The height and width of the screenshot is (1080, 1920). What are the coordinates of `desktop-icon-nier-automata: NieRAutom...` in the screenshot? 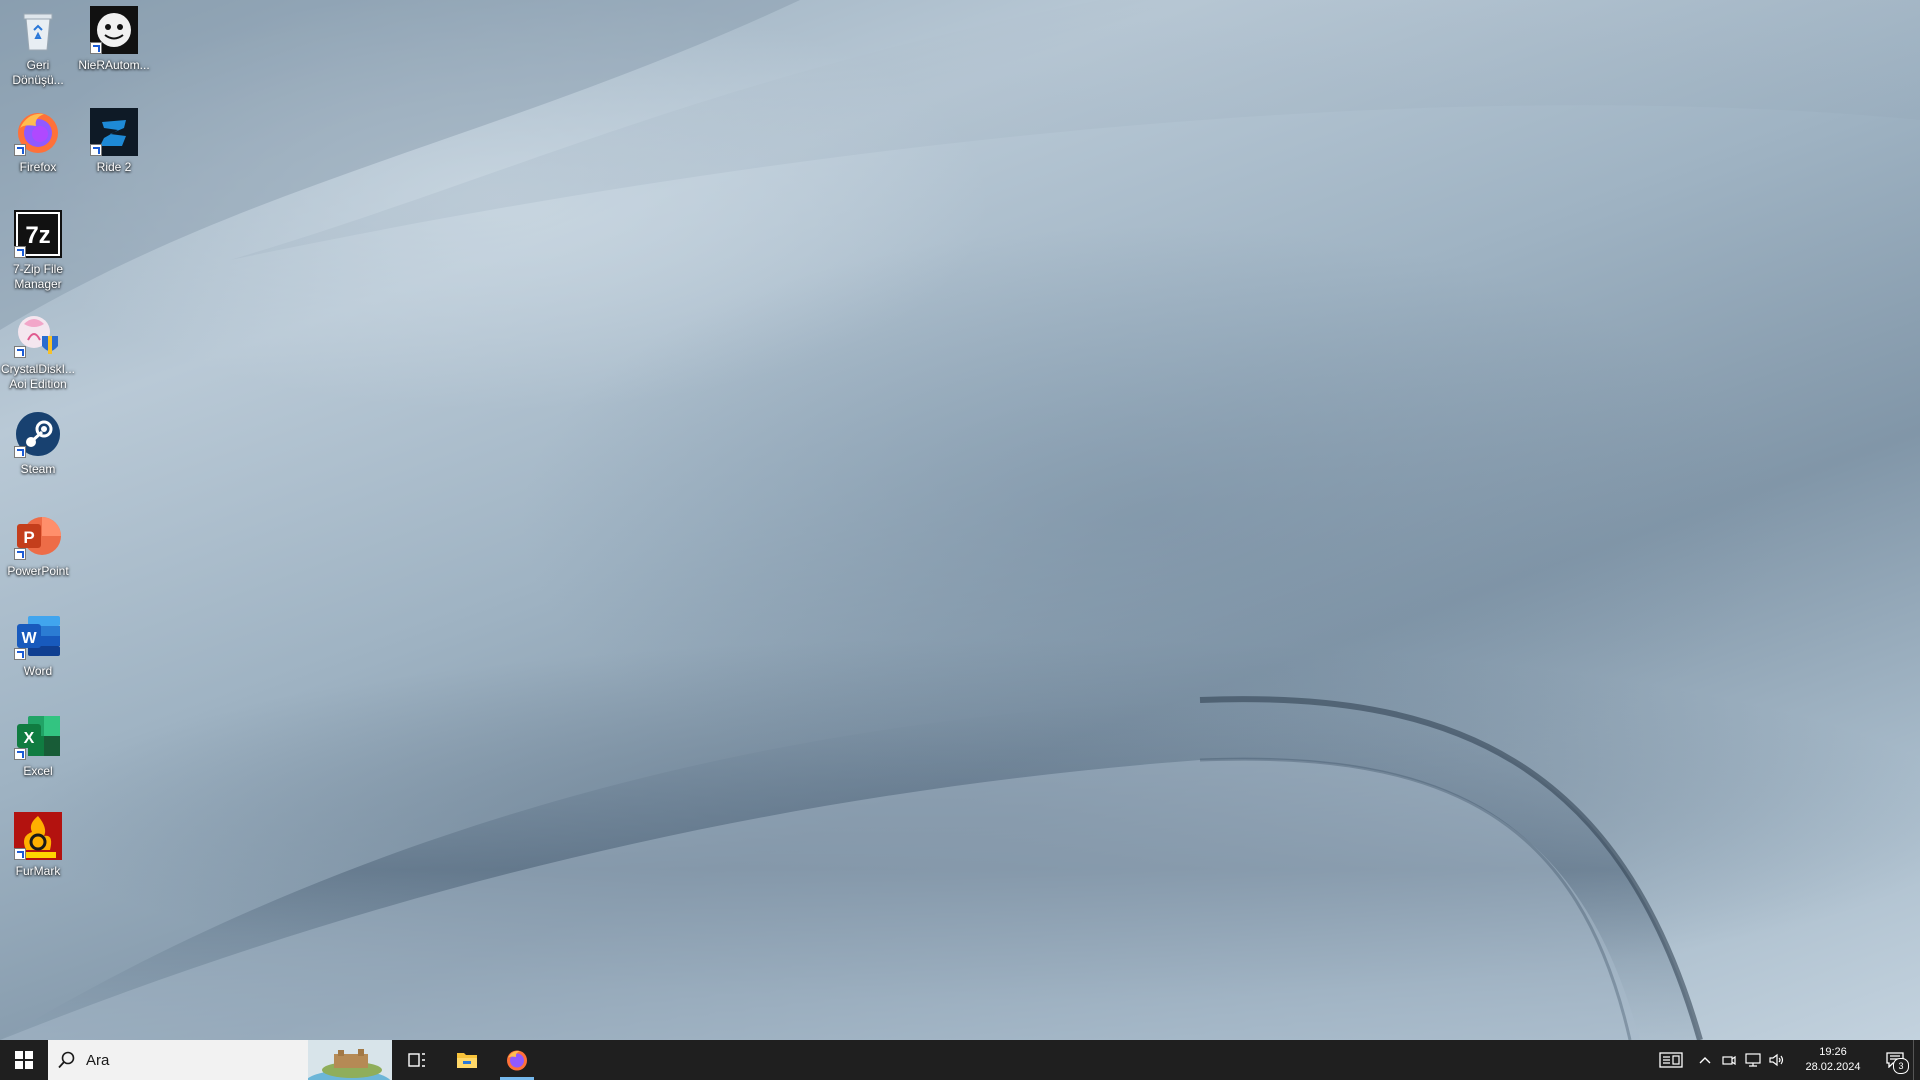 It's located at (114, 37).